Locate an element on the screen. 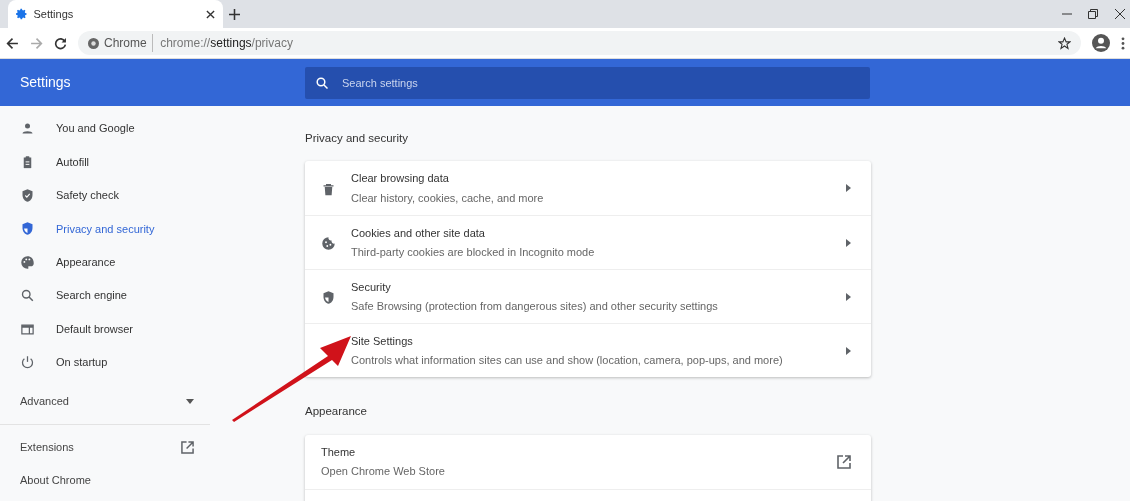  browser-window-icon is located at coordinates (27, 329).